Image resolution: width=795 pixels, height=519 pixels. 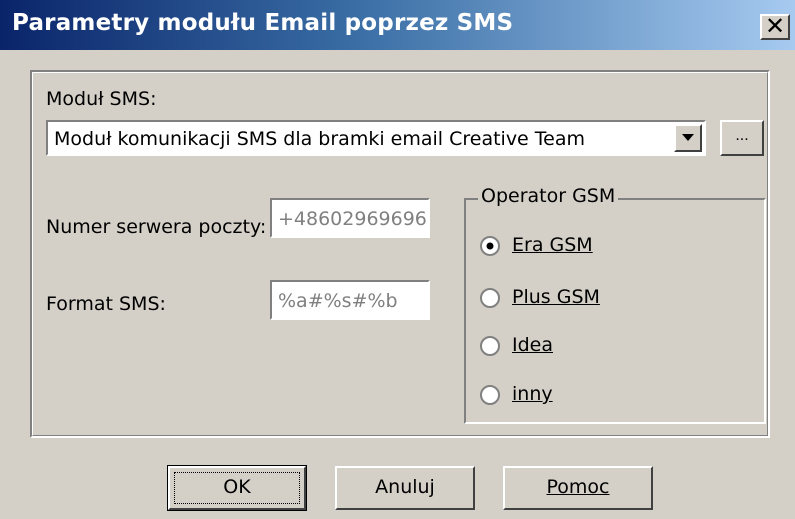 I want to click on radio-era-gsm, so click(x=490, y=246).